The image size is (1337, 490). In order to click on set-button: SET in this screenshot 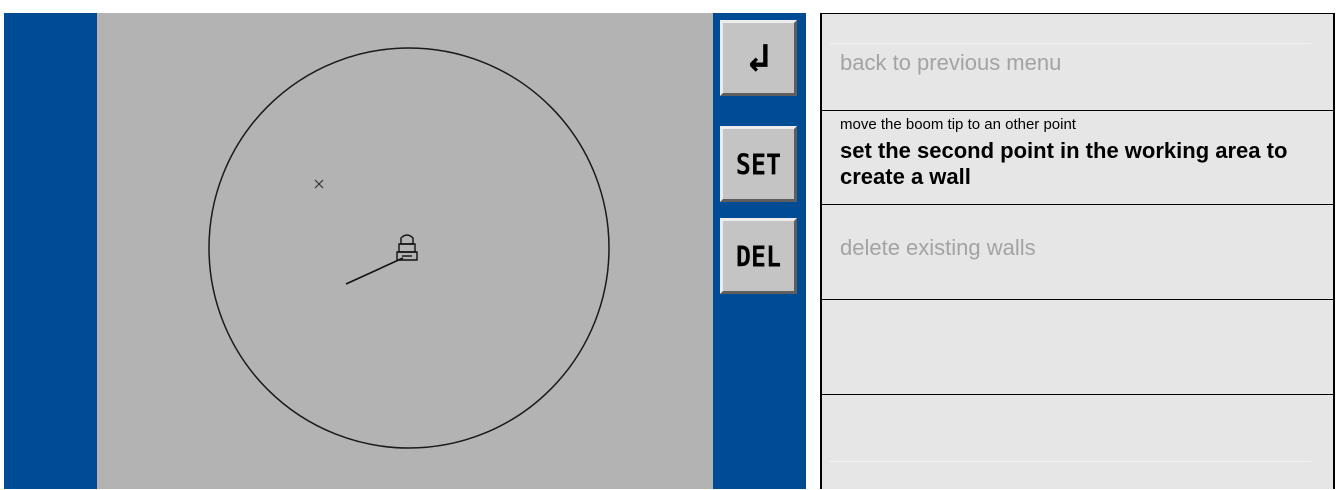, I will do `click(758, 164)`.